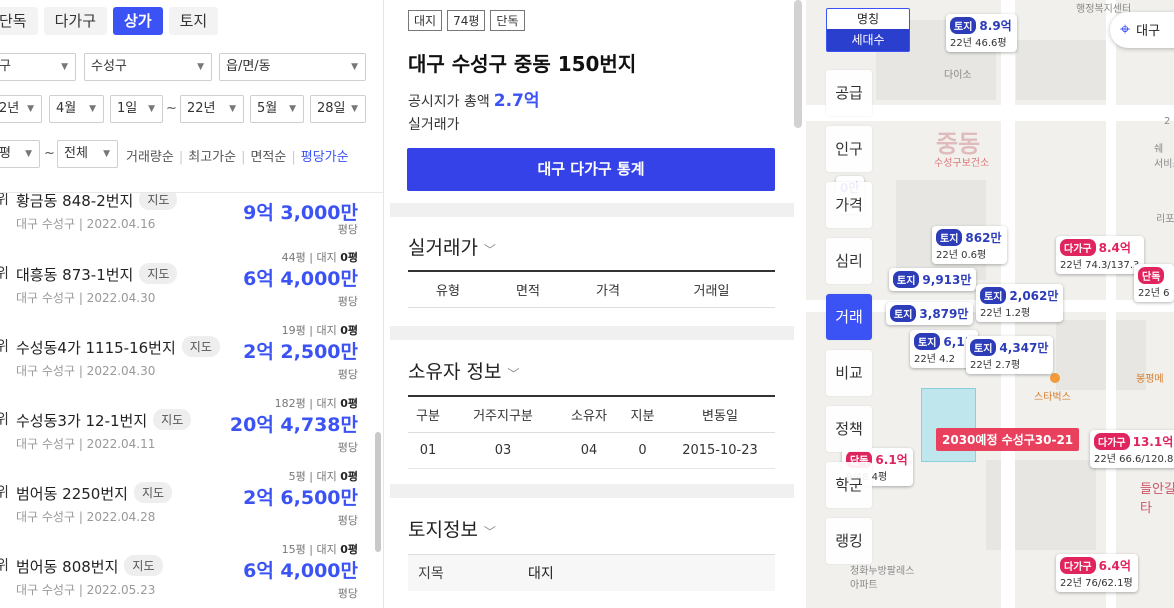 The height and width of the screenshot is (608, 1174). What do you see at coordinates (849, 149) in the screenshot?
I see `side-tab-population: 인구` at bounding box center [849, 149].